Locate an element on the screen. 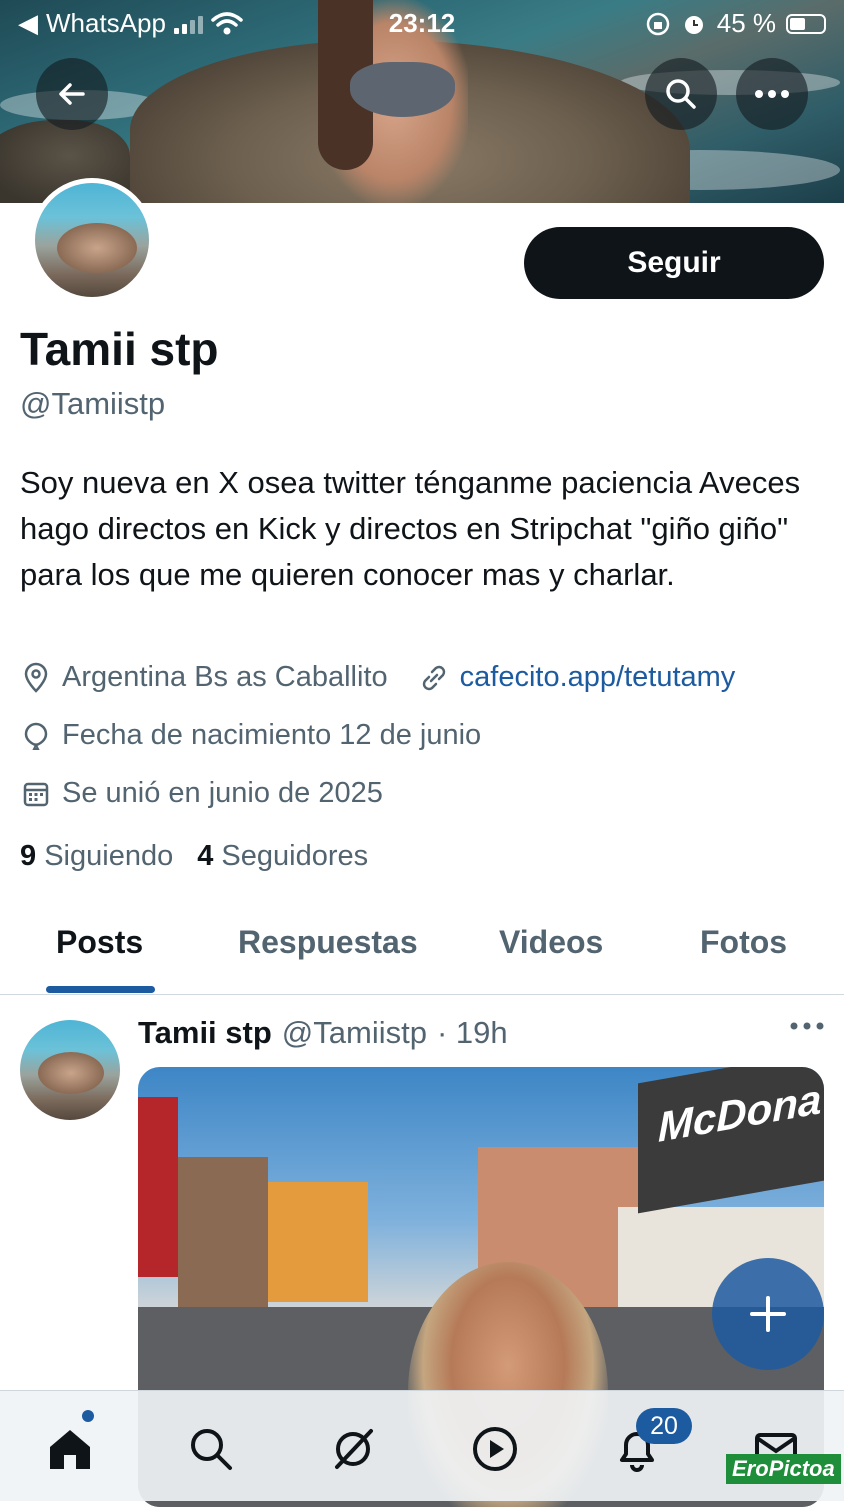 This screenshot has height=1507, width=844. following-label: Siguiendo is located at coordinates (109, 856).